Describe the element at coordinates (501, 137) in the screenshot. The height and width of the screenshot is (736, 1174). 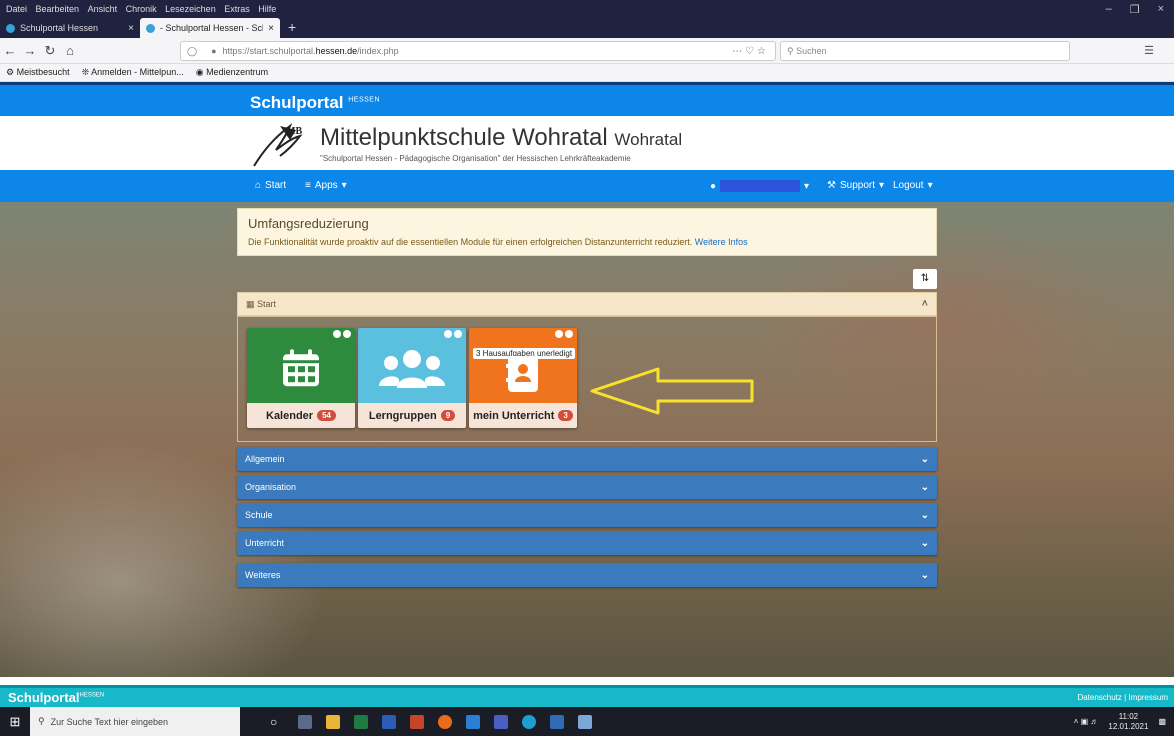
I see `school-name: Mittelpunktschule Wohratal Wohratal` at that location.